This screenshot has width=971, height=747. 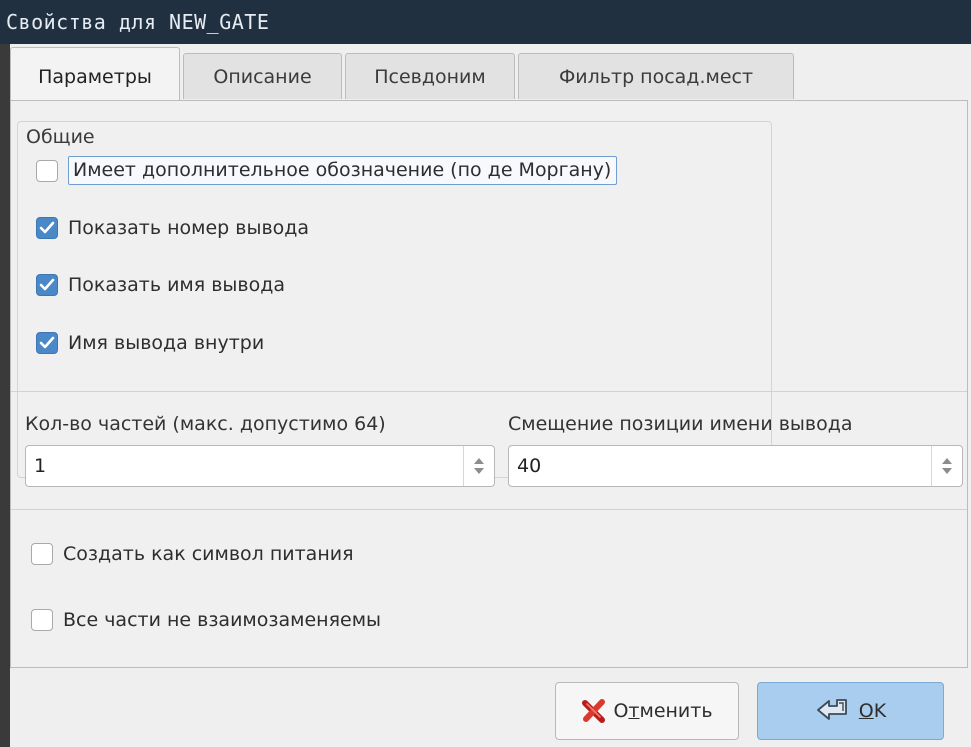 What do you see at coordinates (262, 76) in the screenshot?
I see `tab-description: Описание` at bounding box center [262, 76].